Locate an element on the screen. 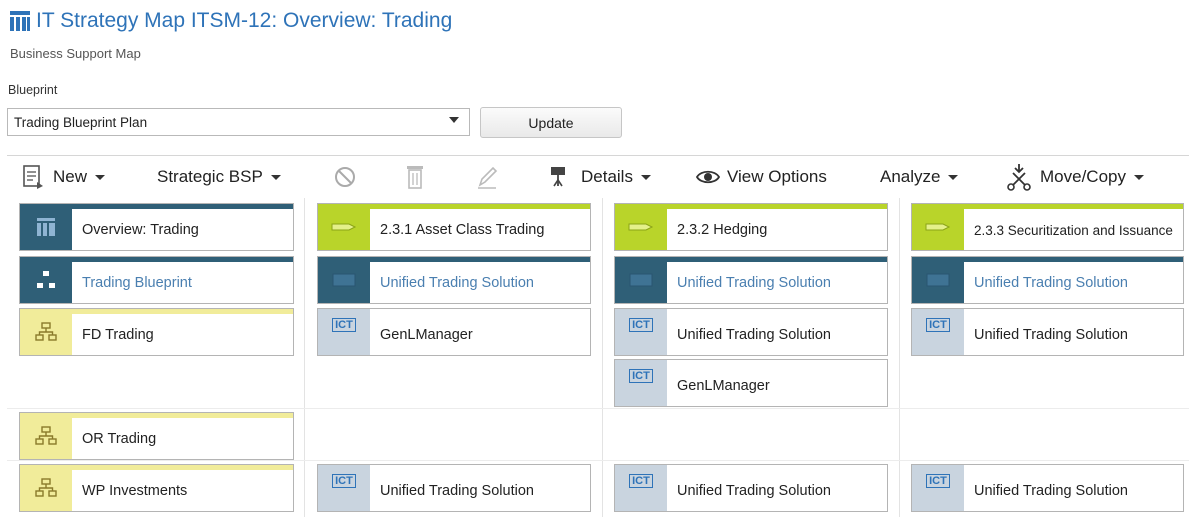  map-card-org-unit: WP Investments is located at coordinates (156, 488).